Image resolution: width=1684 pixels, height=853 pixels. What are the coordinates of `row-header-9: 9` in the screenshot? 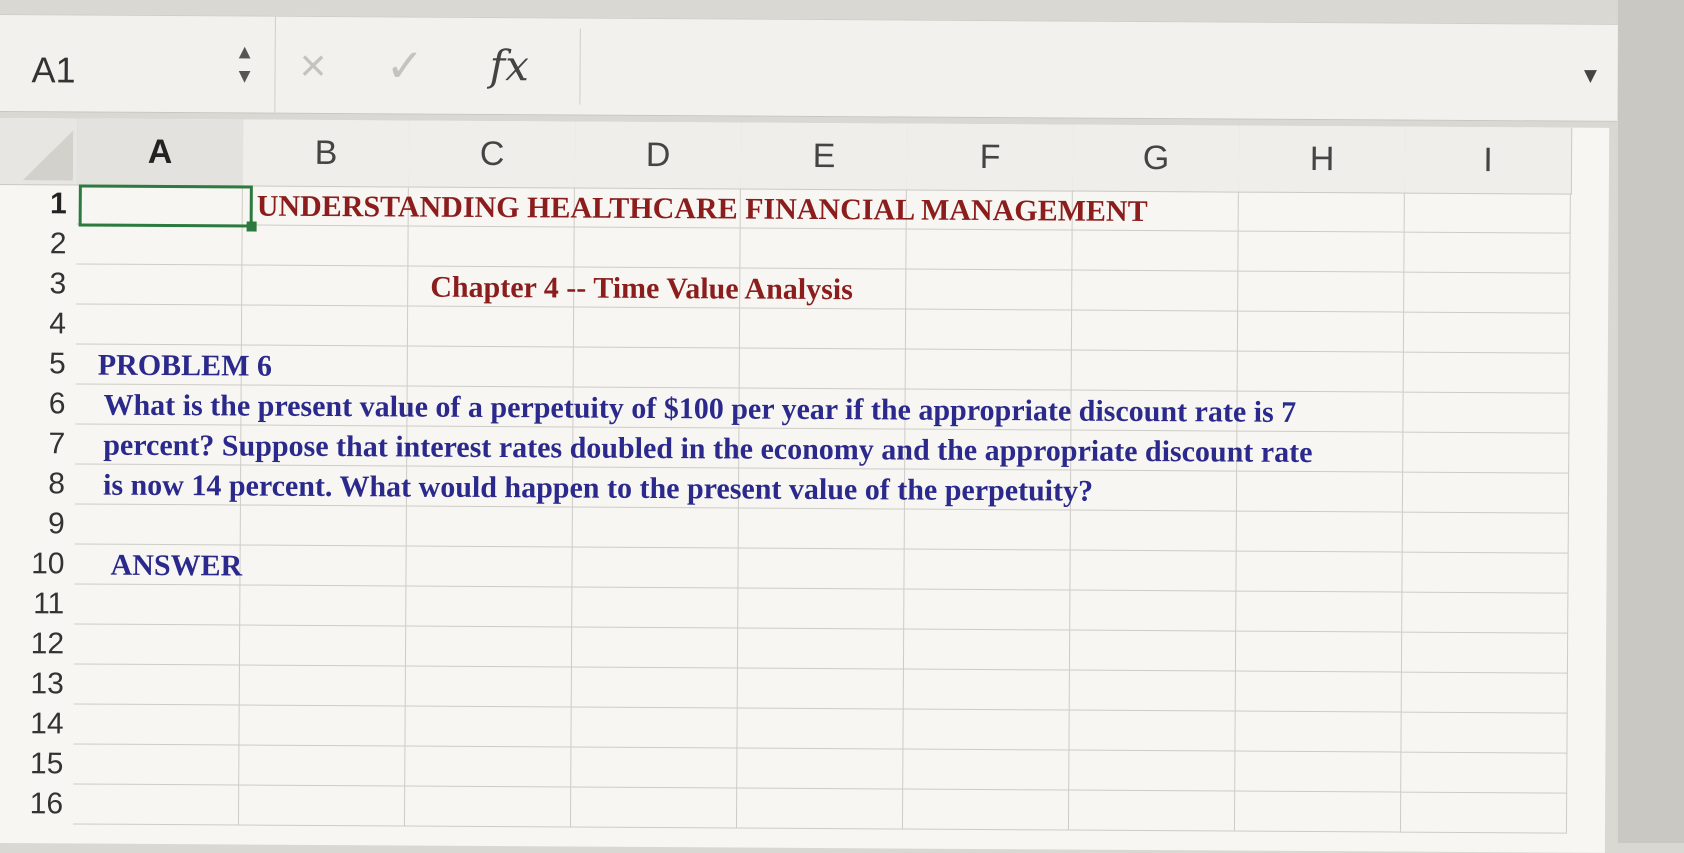 It's located at (37, 524).